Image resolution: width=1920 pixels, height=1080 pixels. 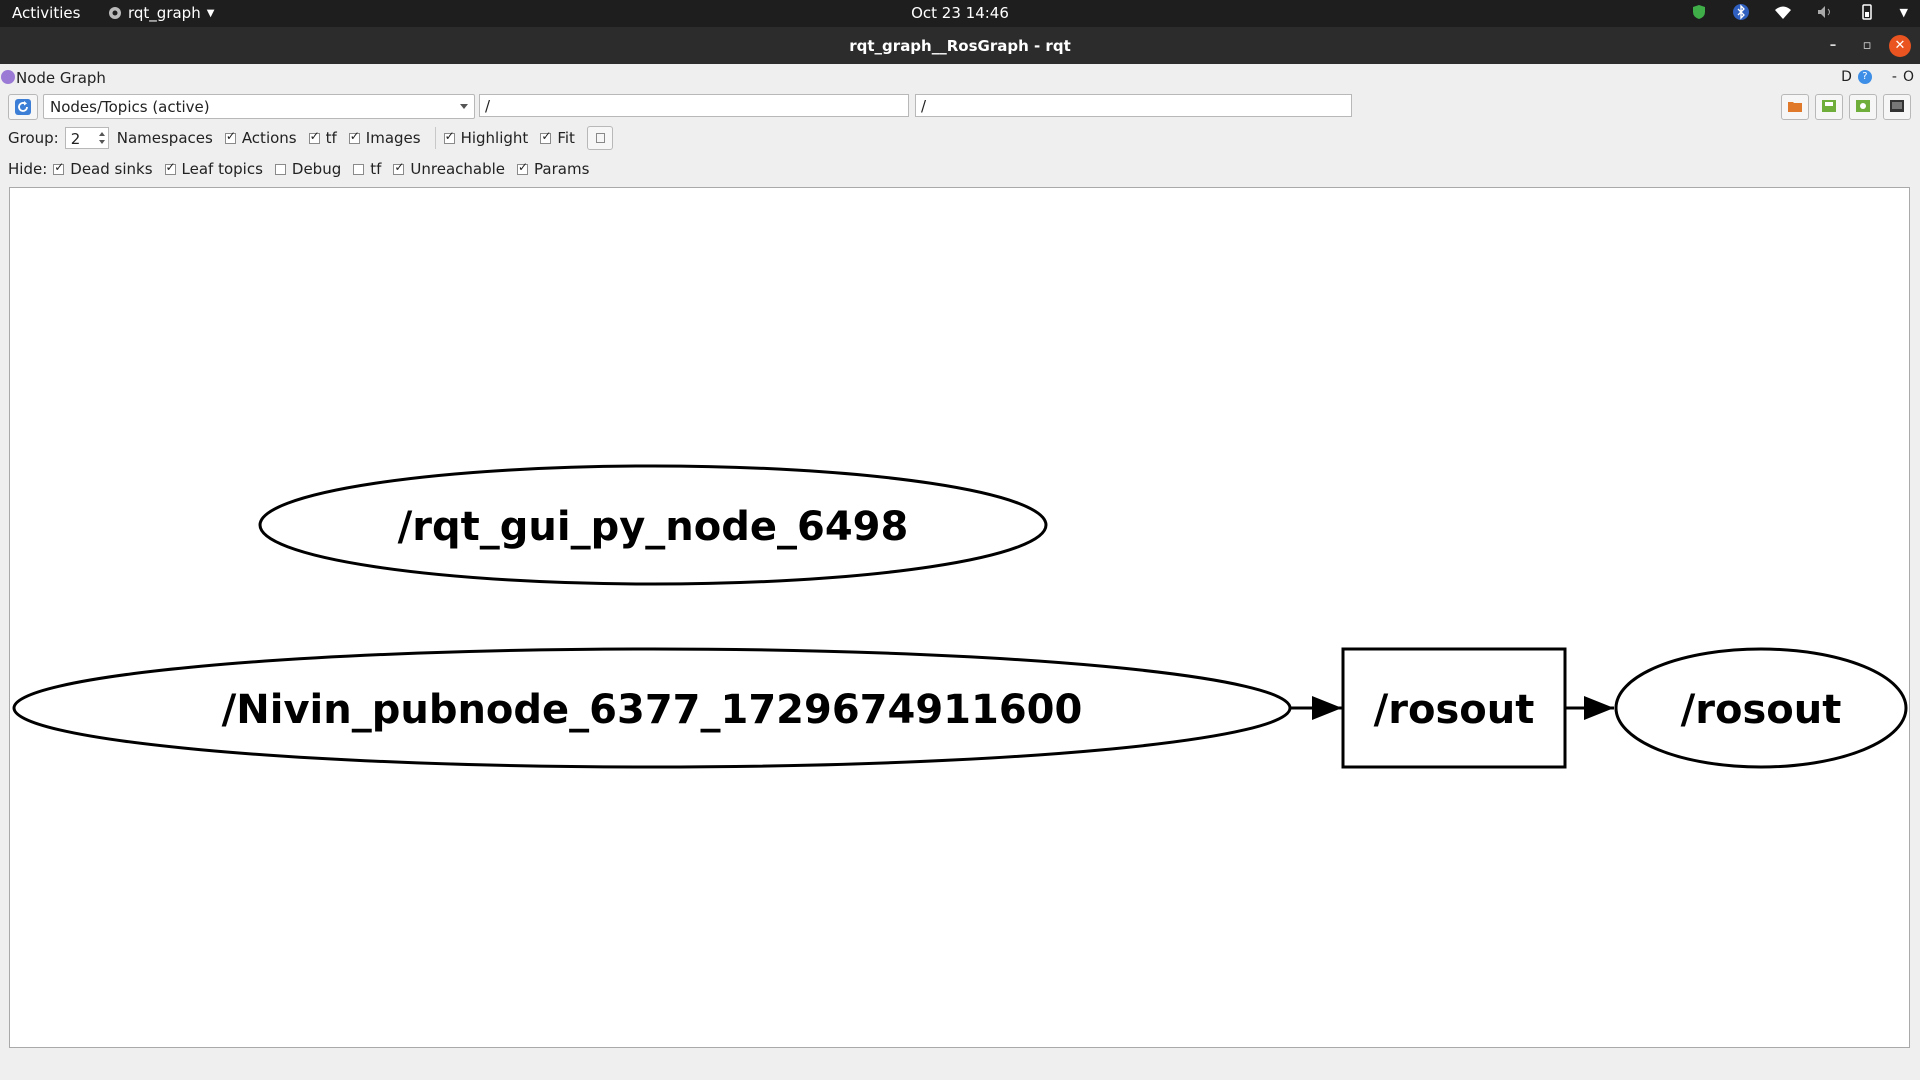 I want to click on highlight-label: Highlight, so click(x=494, y=138).